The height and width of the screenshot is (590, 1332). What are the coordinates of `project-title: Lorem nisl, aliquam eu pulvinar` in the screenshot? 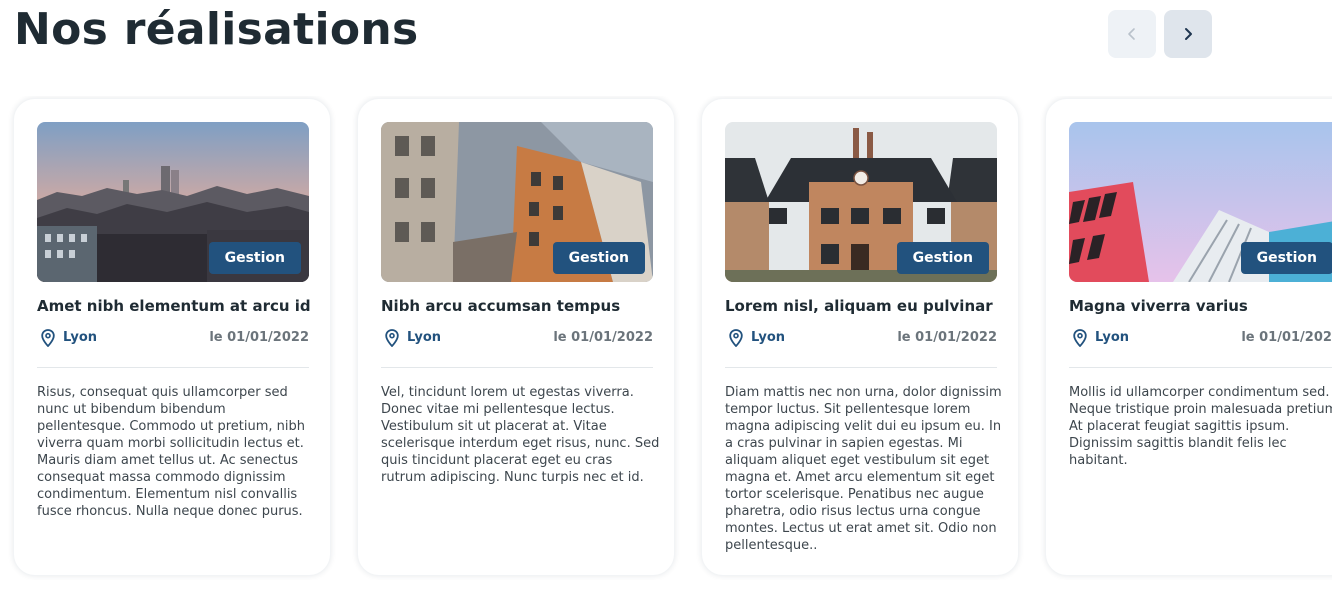 It's located at (870, 306).